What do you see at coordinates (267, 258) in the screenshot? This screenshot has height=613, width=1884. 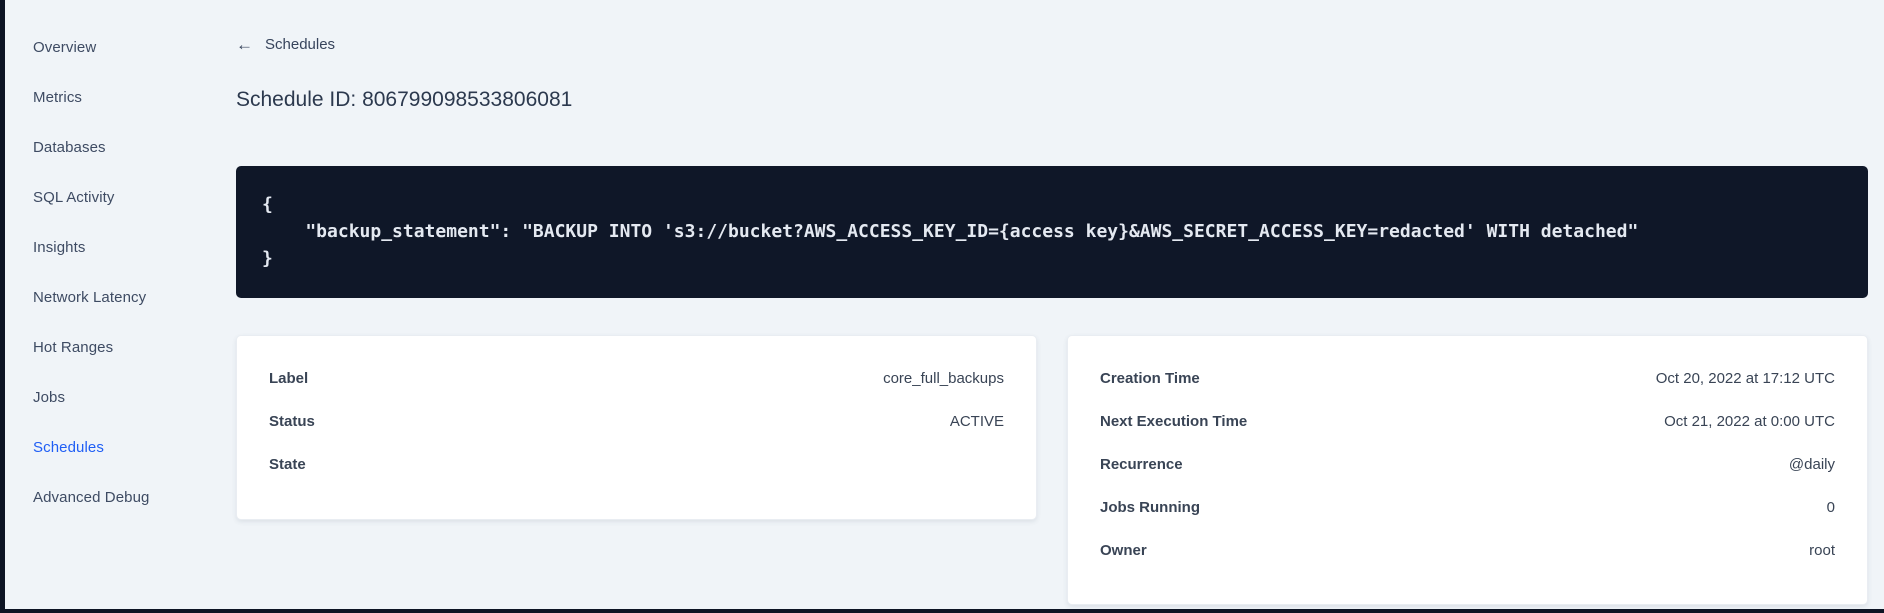 I see `code-line: }` at bounding box center [267, 258].